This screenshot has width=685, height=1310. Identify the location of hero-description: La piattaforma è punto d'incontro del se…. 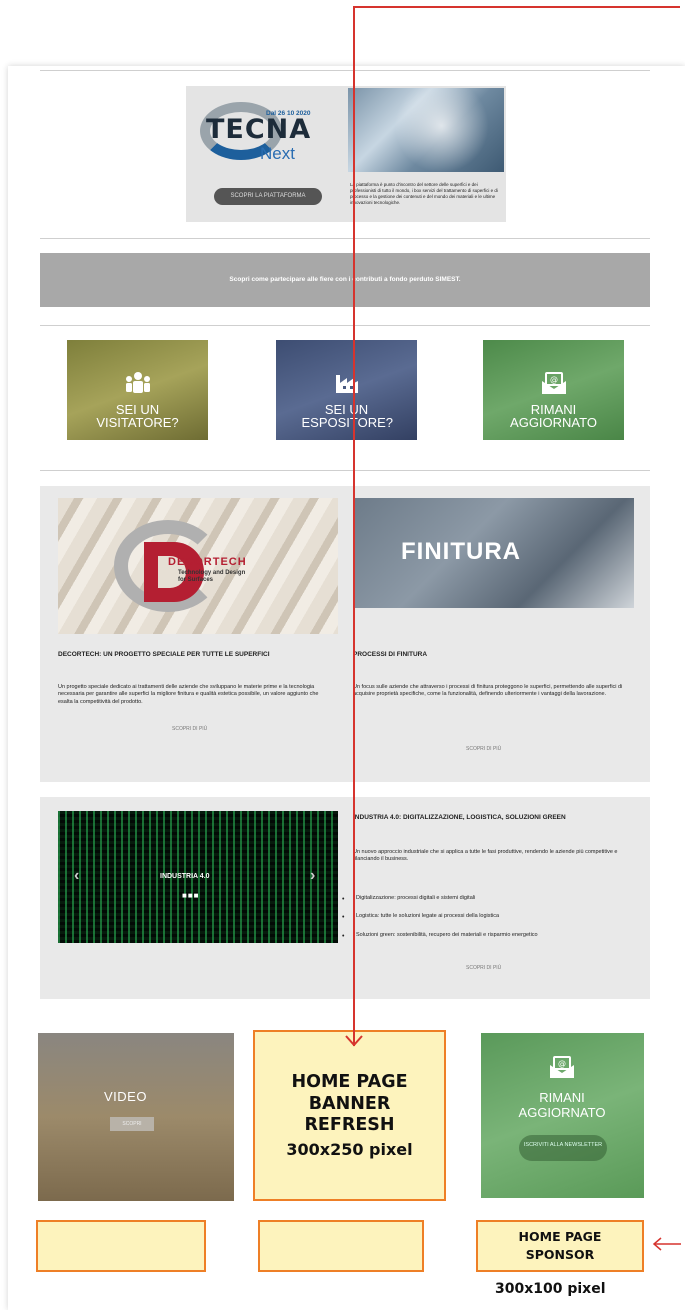
(424, 193).